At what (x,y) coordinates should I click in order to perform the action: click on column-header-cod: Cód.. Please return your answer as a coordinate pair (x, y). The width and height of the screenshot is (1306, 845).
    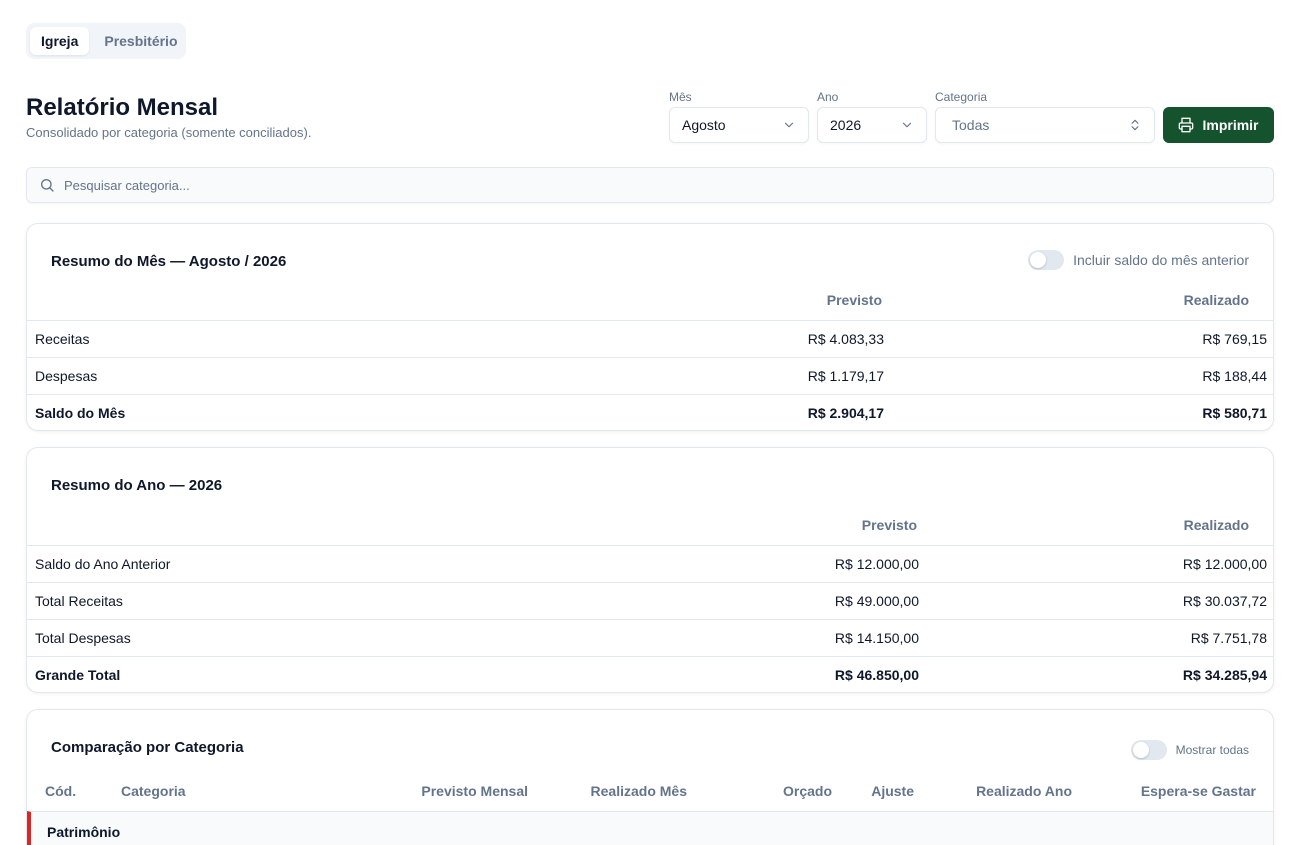
    Looking at the image, I should click on (61, 791).